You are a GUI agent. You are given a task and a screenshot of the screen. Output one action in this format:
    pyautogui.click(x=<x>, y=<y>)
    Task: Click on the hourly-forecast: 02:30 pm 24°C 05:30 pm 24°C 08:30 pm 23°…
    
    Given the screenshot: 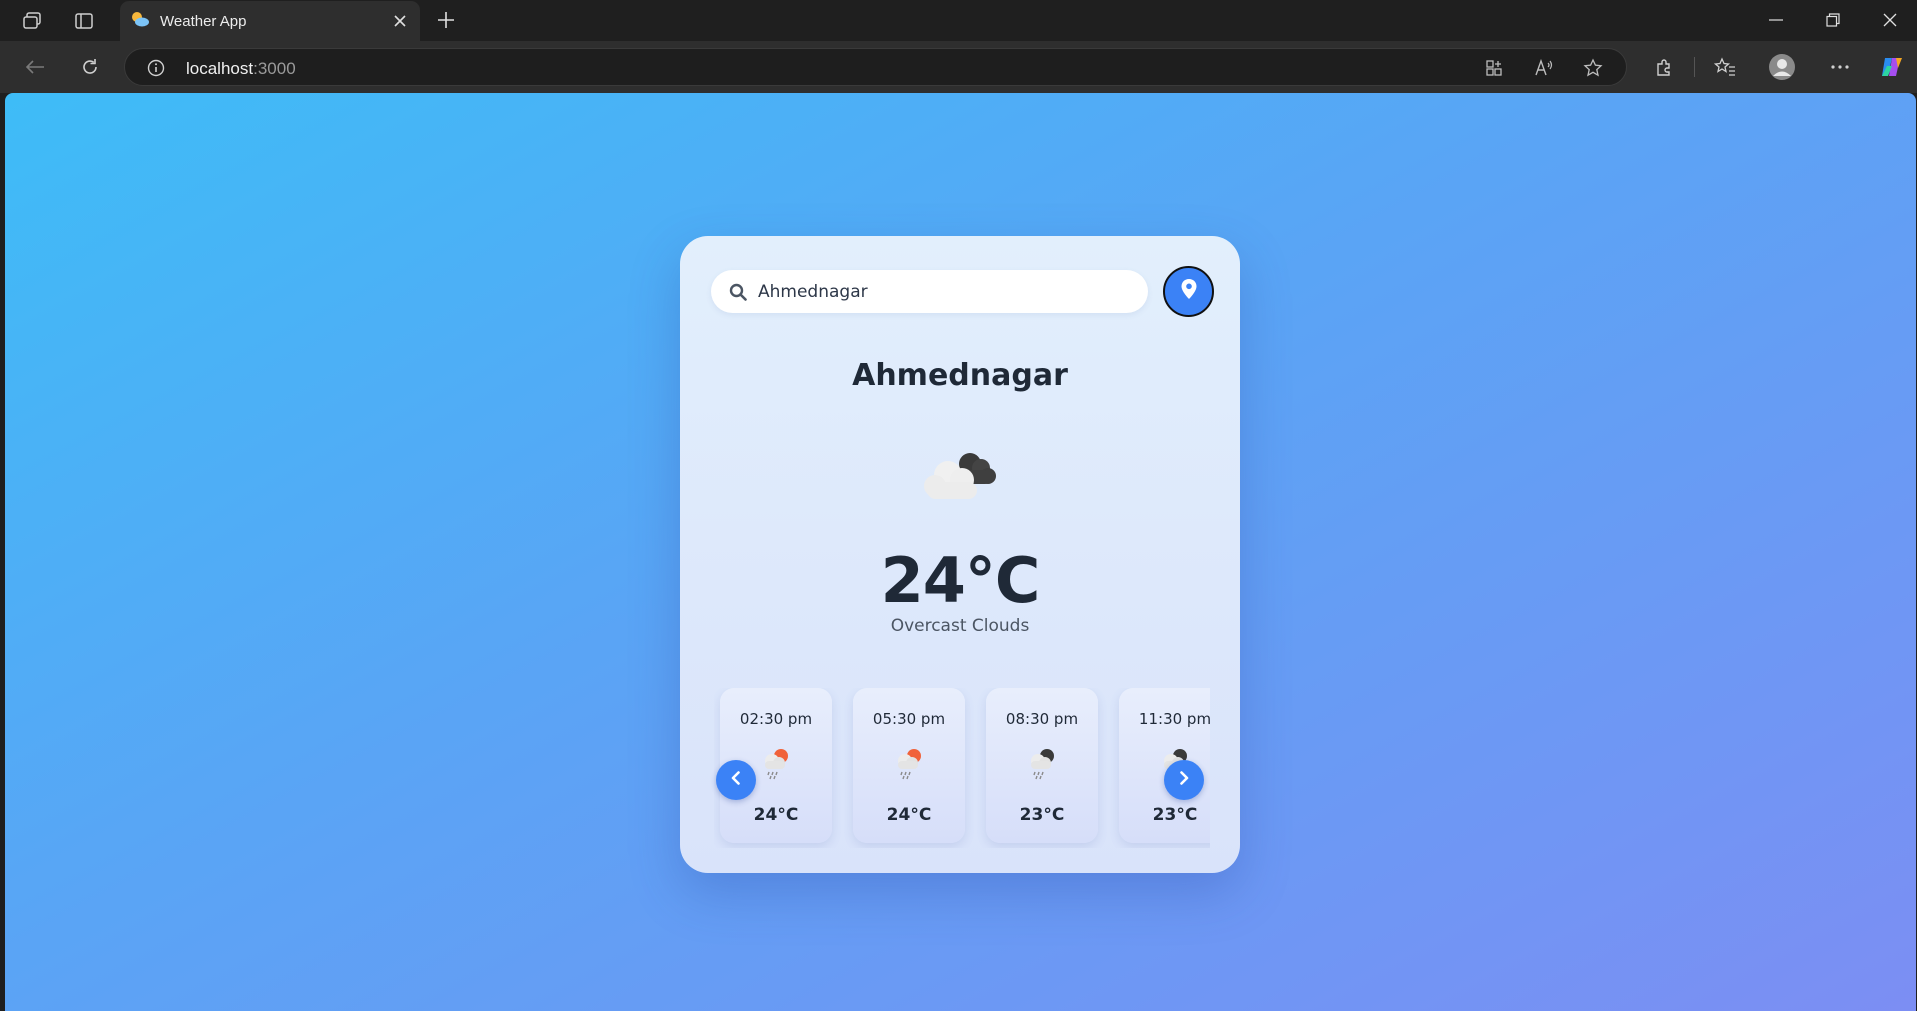 What is the action you would take?
    pyautogui.click(x=962, y=768)
    